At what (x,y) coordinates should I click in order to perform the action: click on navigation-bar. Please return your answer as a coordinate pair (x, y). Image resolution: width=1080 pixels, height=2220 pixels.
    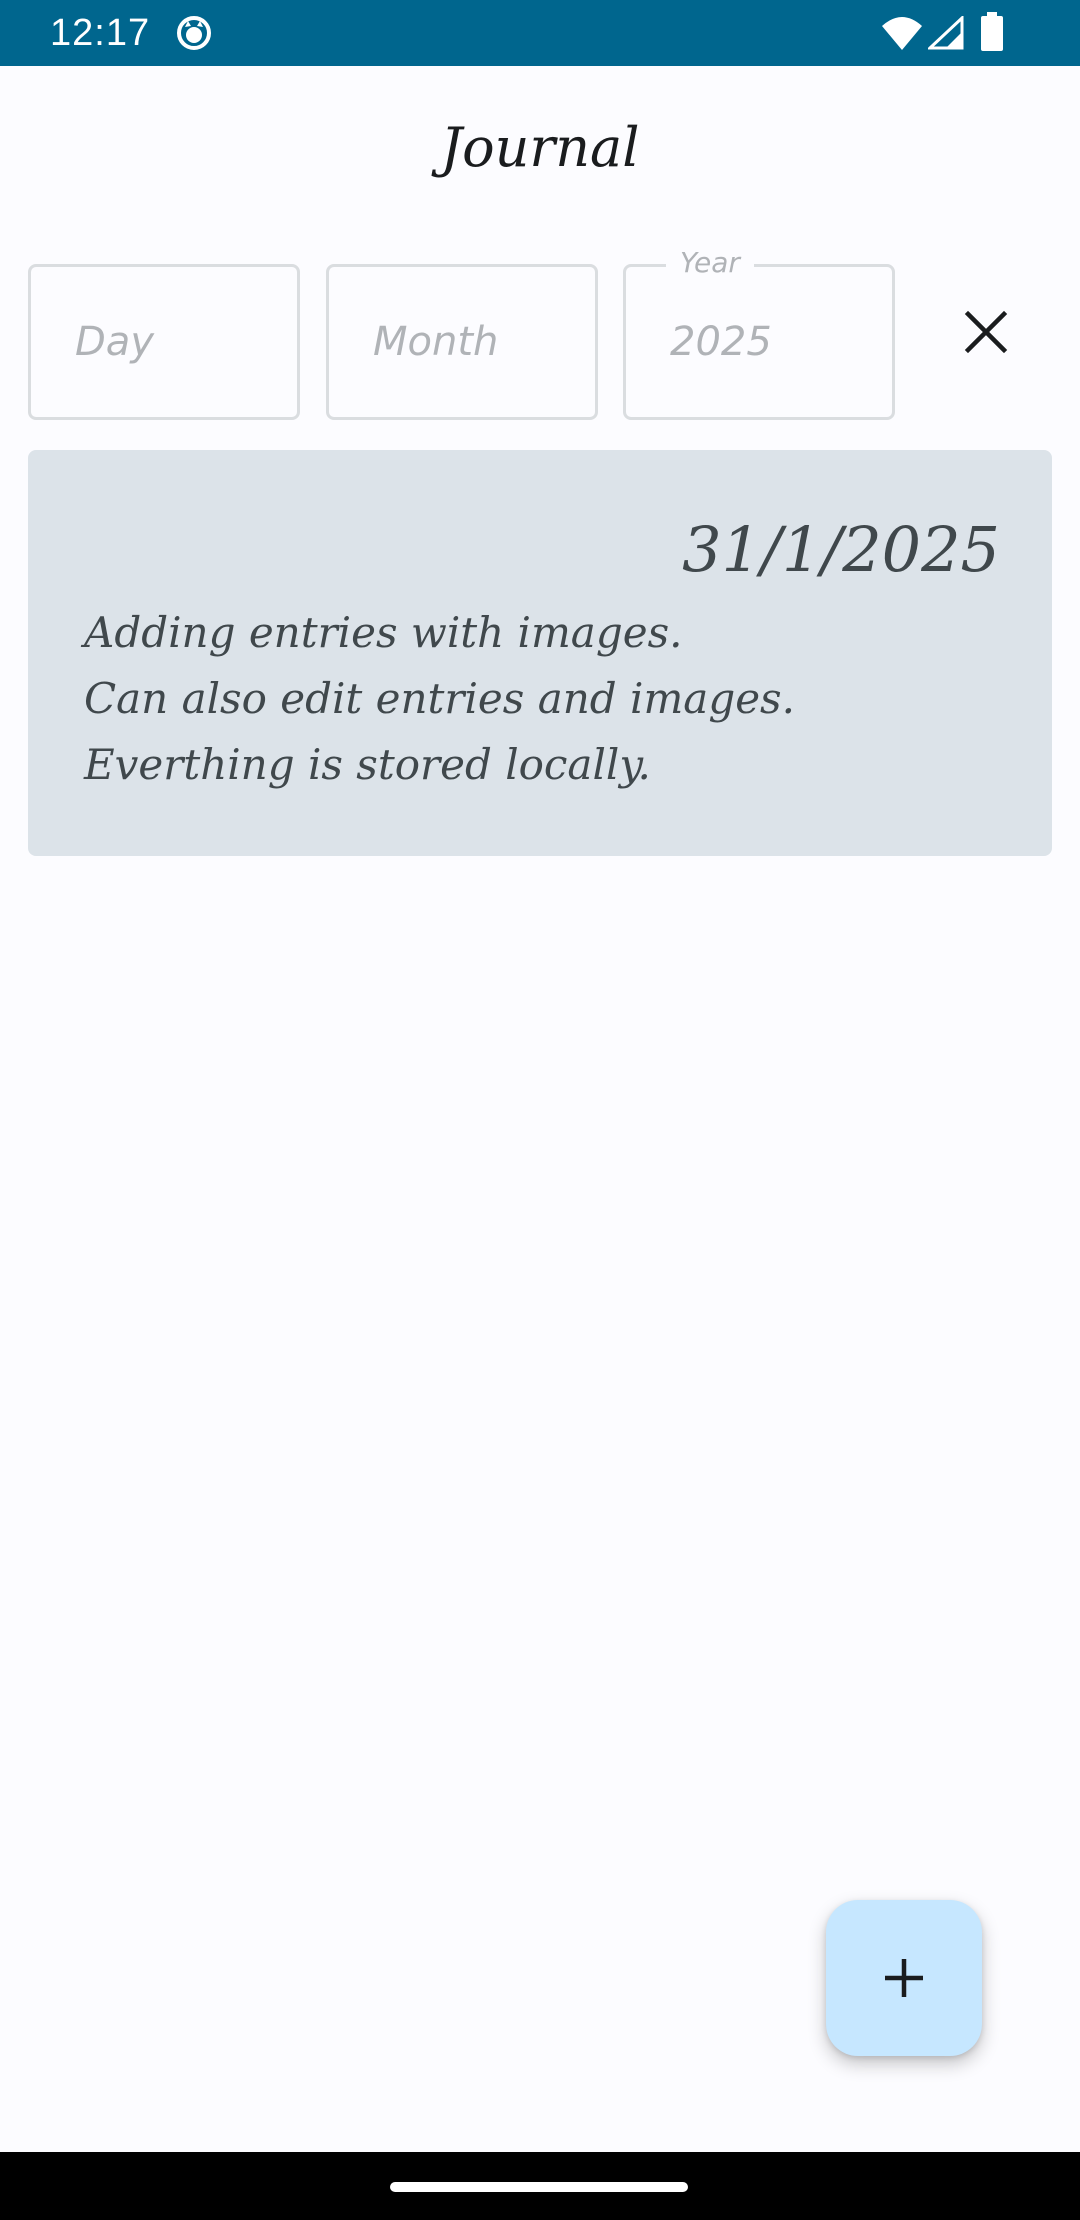
    Looking at the image, I should click on (540, 2186).